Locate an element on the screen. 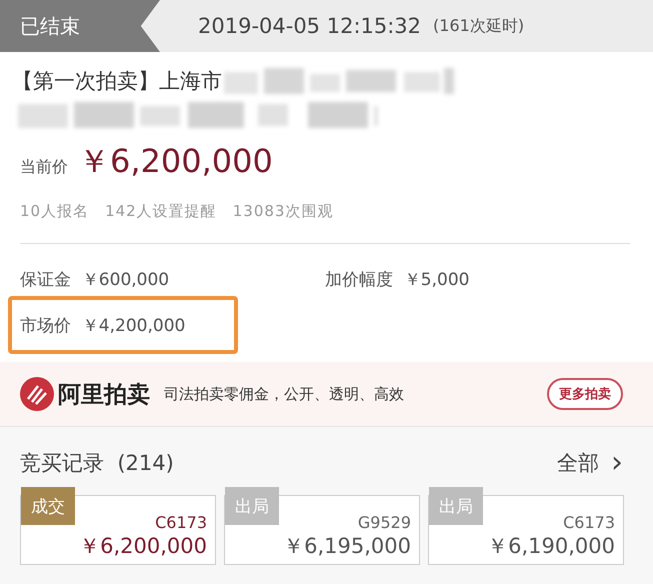 The height and width of the screenshot is (584, 653). stat-text: 142人设置提醒 is located at coordinates (161, 211).